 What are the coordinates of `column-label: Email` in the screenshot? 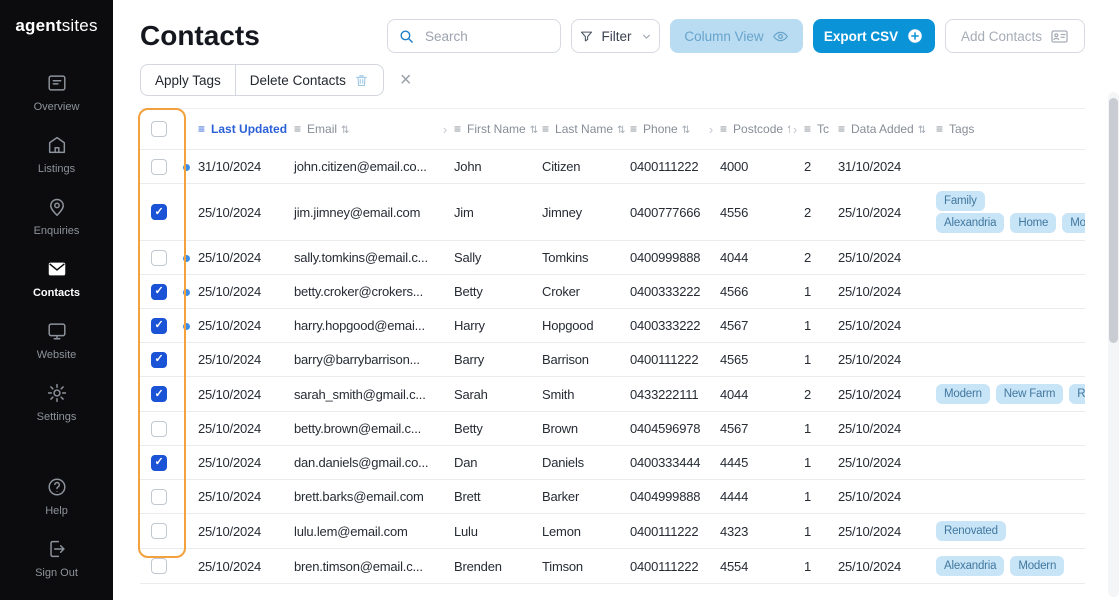 It's located at (322, 129).